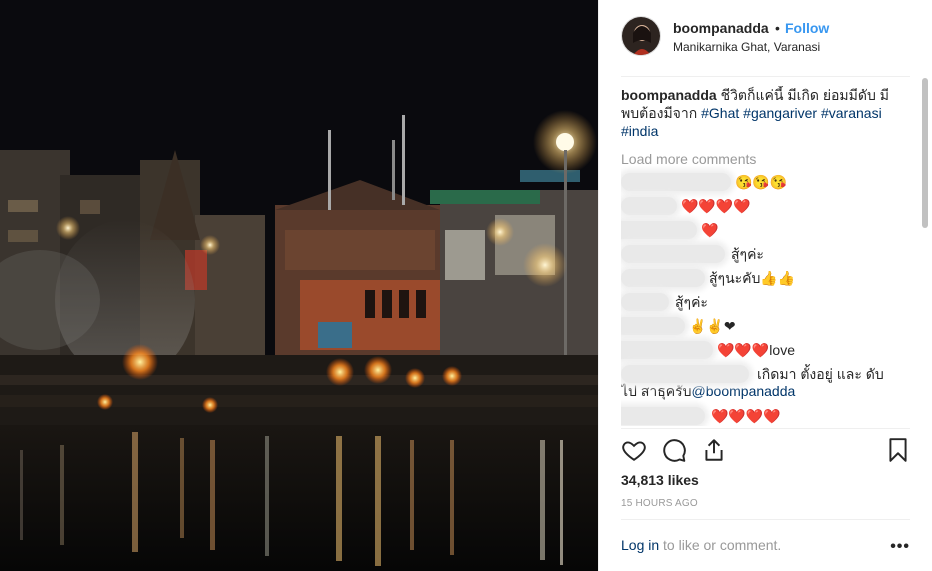 This screenshot has width=932, height=571. What do you see at coordinates (746, 47) in the screenshot?
I see `location-link: Manikarnika Ghat, Varanasi` at bounding box center [746, 47].